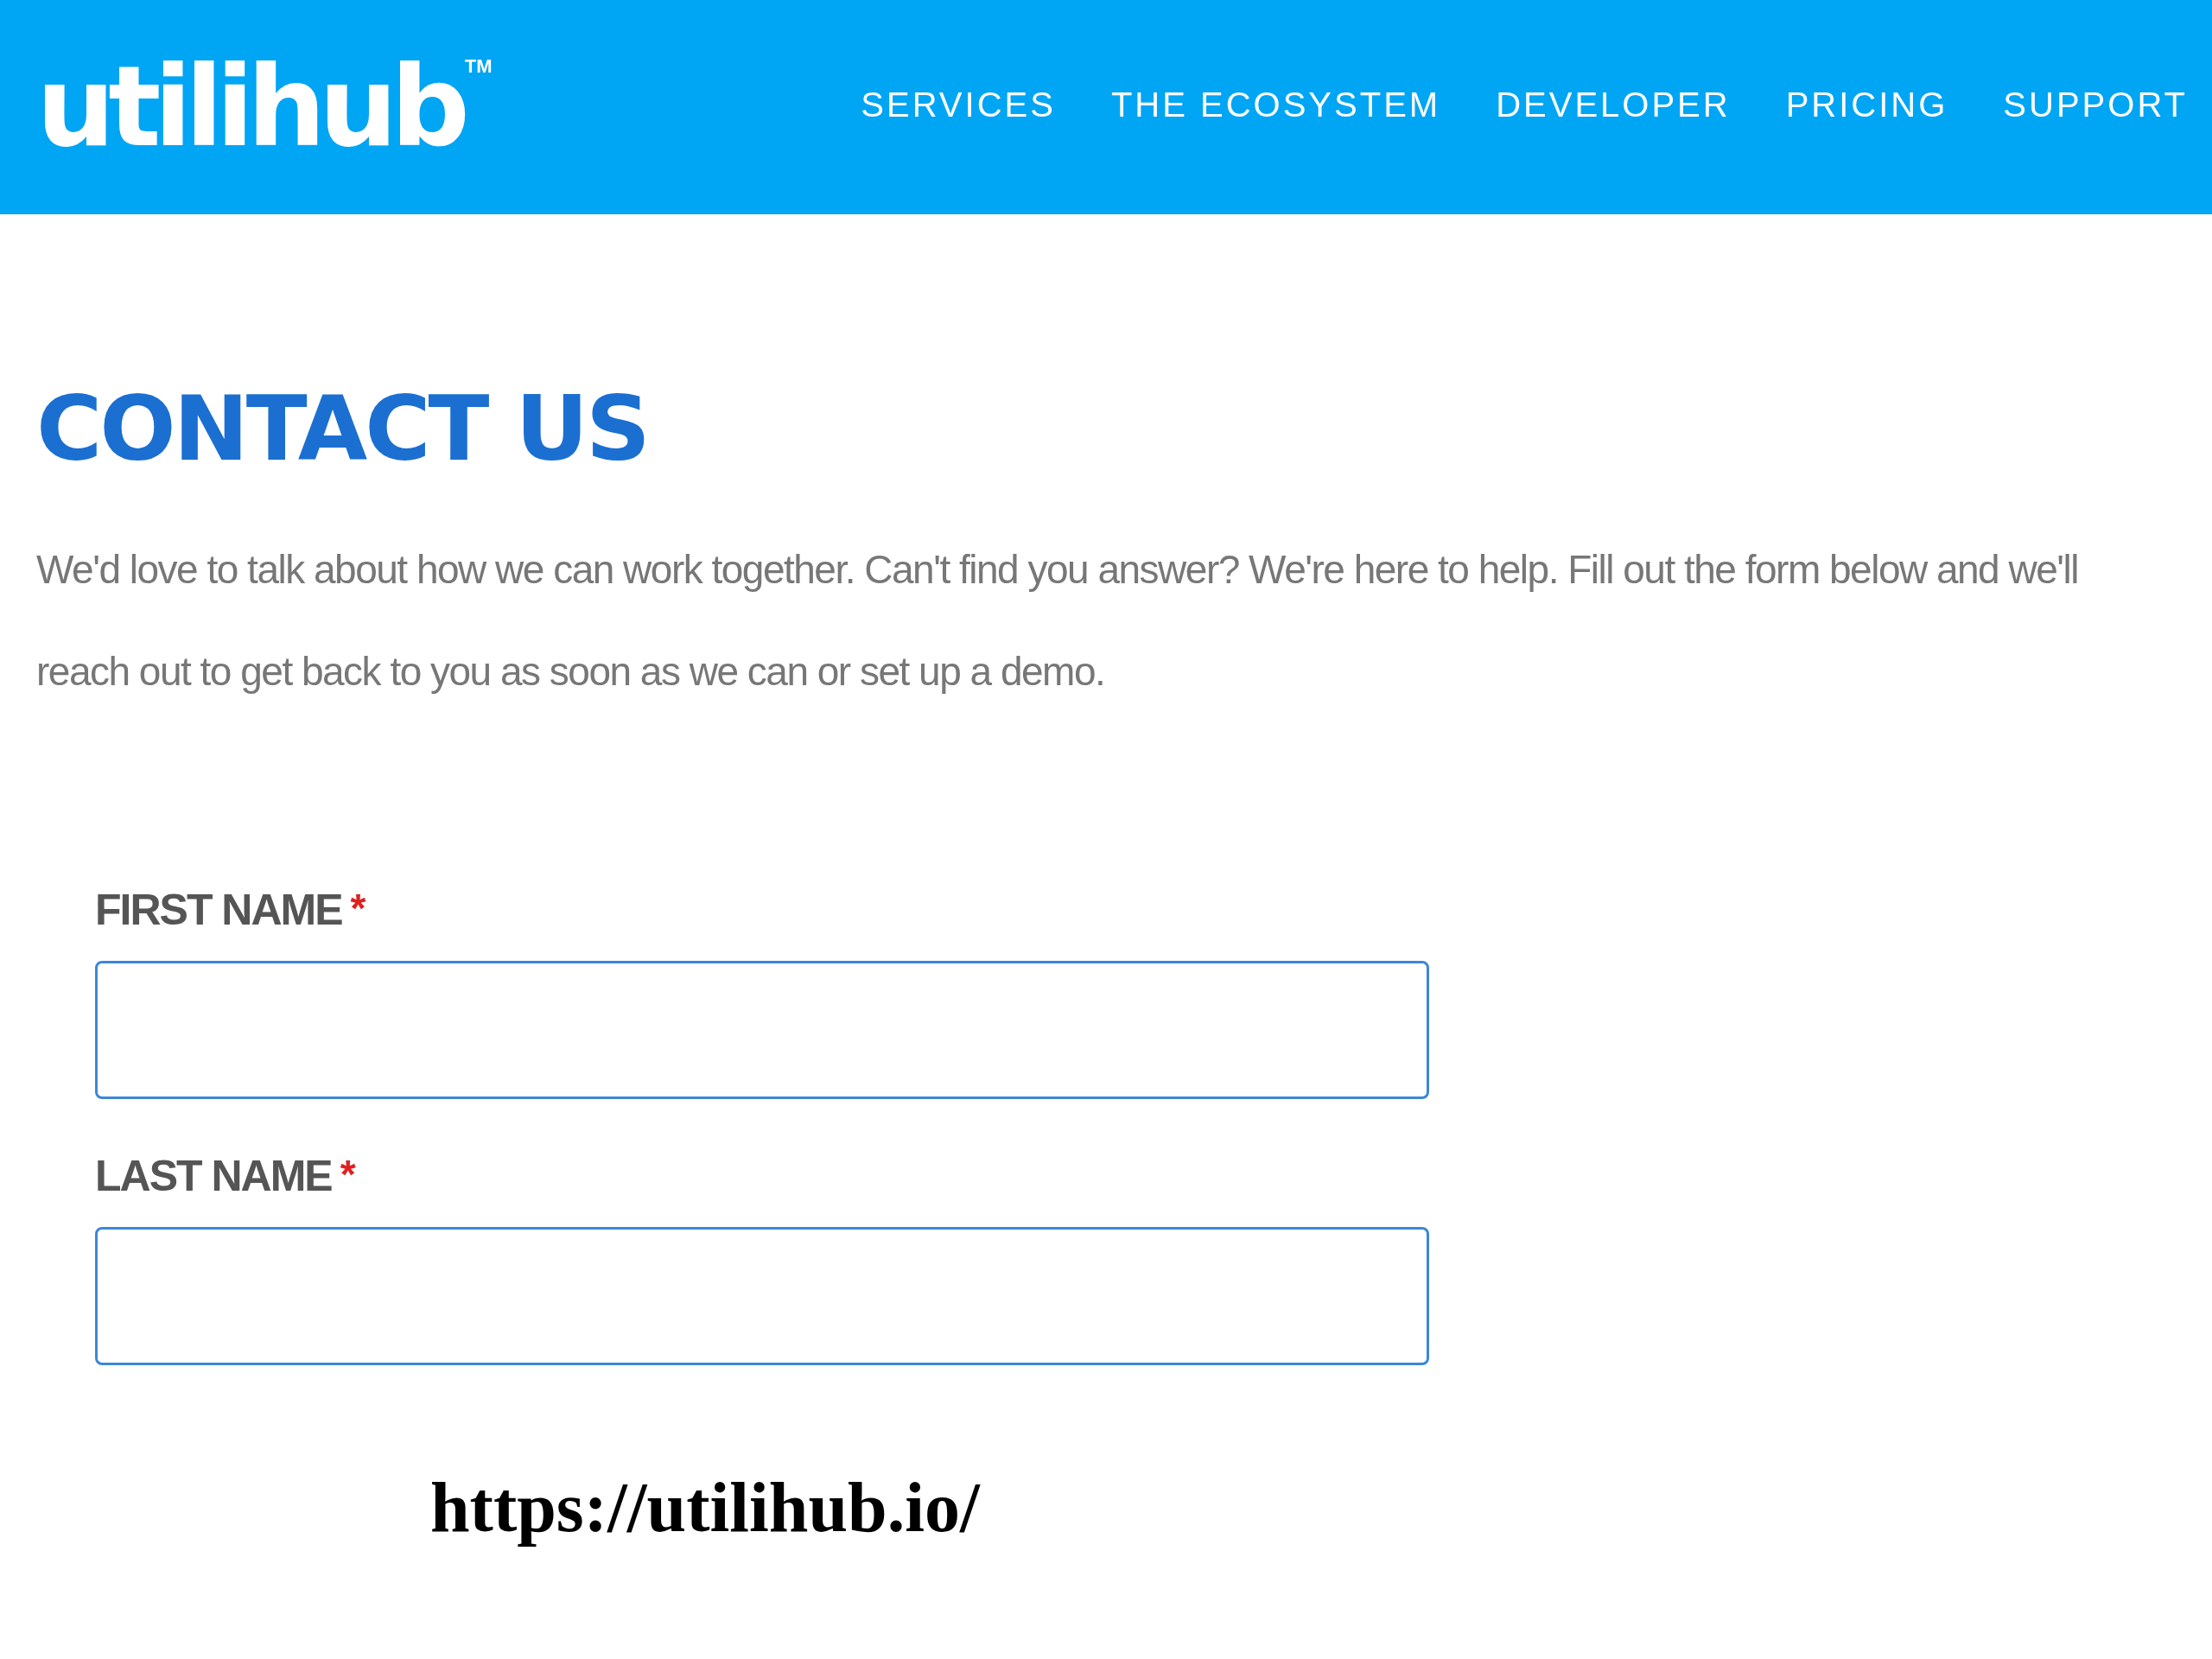 The width and height of the screenshot is (2212, 1659). I want to click on trademark-mark: TM, so click(478, 66).